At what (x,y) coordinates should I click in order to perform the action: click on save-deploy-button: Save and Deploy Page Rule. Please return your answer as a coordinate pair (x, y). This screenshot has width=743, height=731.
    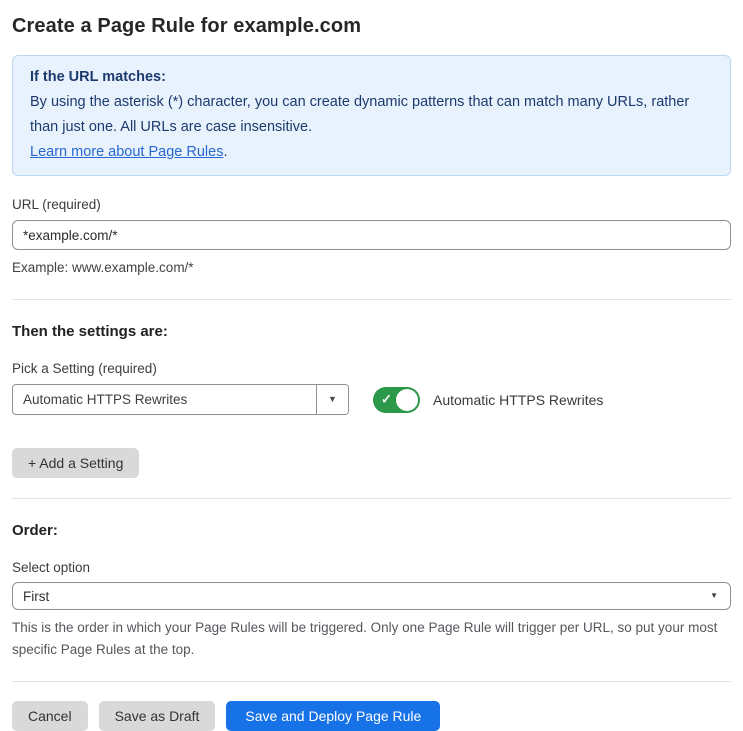
    Looking at the image, I should click on (333, 716).